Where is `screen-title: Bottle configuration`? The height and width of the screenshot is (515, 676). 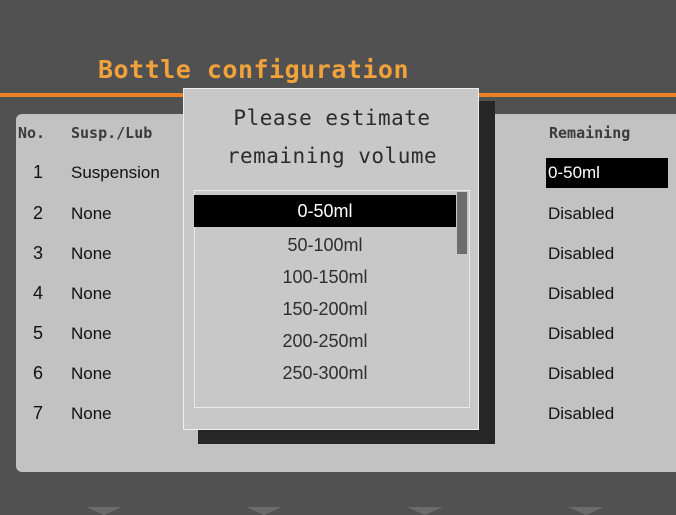 screen-title: Bottle configuration is located at coordinates (254, 69).